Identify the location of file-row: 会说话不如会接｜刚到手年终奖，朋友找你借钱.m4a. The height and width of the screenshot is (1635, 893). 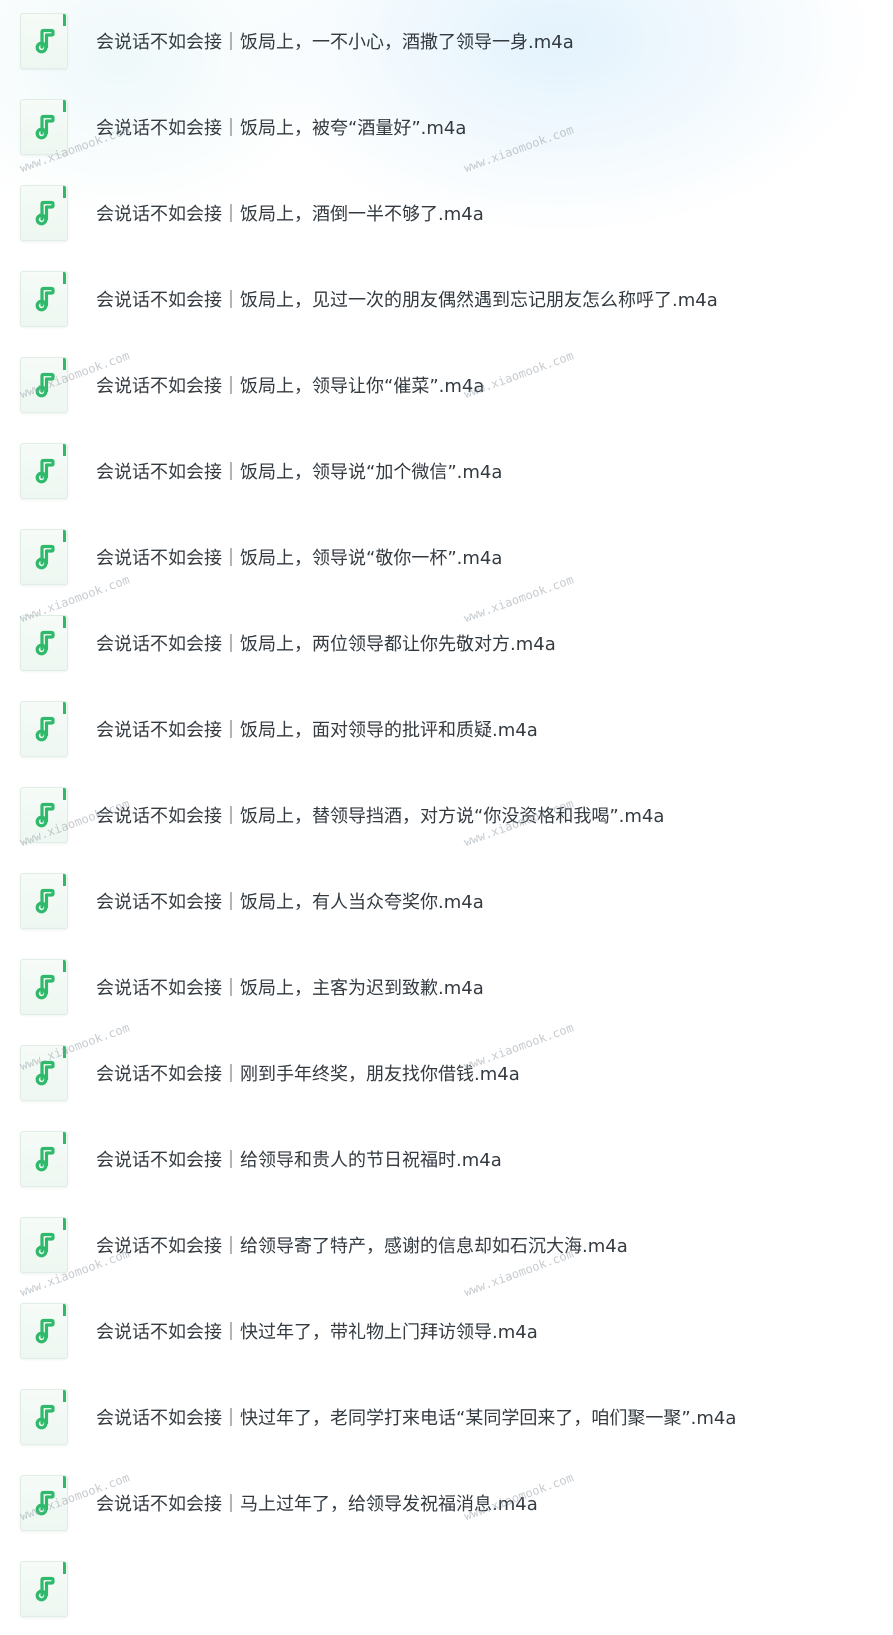
(446, 1073).